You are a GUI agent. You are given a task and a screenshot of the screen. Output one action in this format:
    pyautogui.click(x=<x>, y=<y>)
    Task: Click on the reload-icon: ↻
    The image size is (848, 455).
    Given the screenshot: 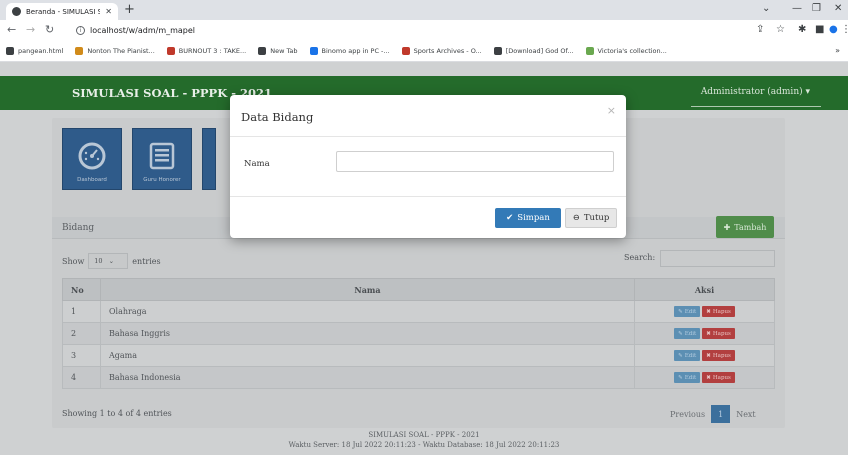 What is the action you would take?
    pyautogui.click(x=49, y=29)
    